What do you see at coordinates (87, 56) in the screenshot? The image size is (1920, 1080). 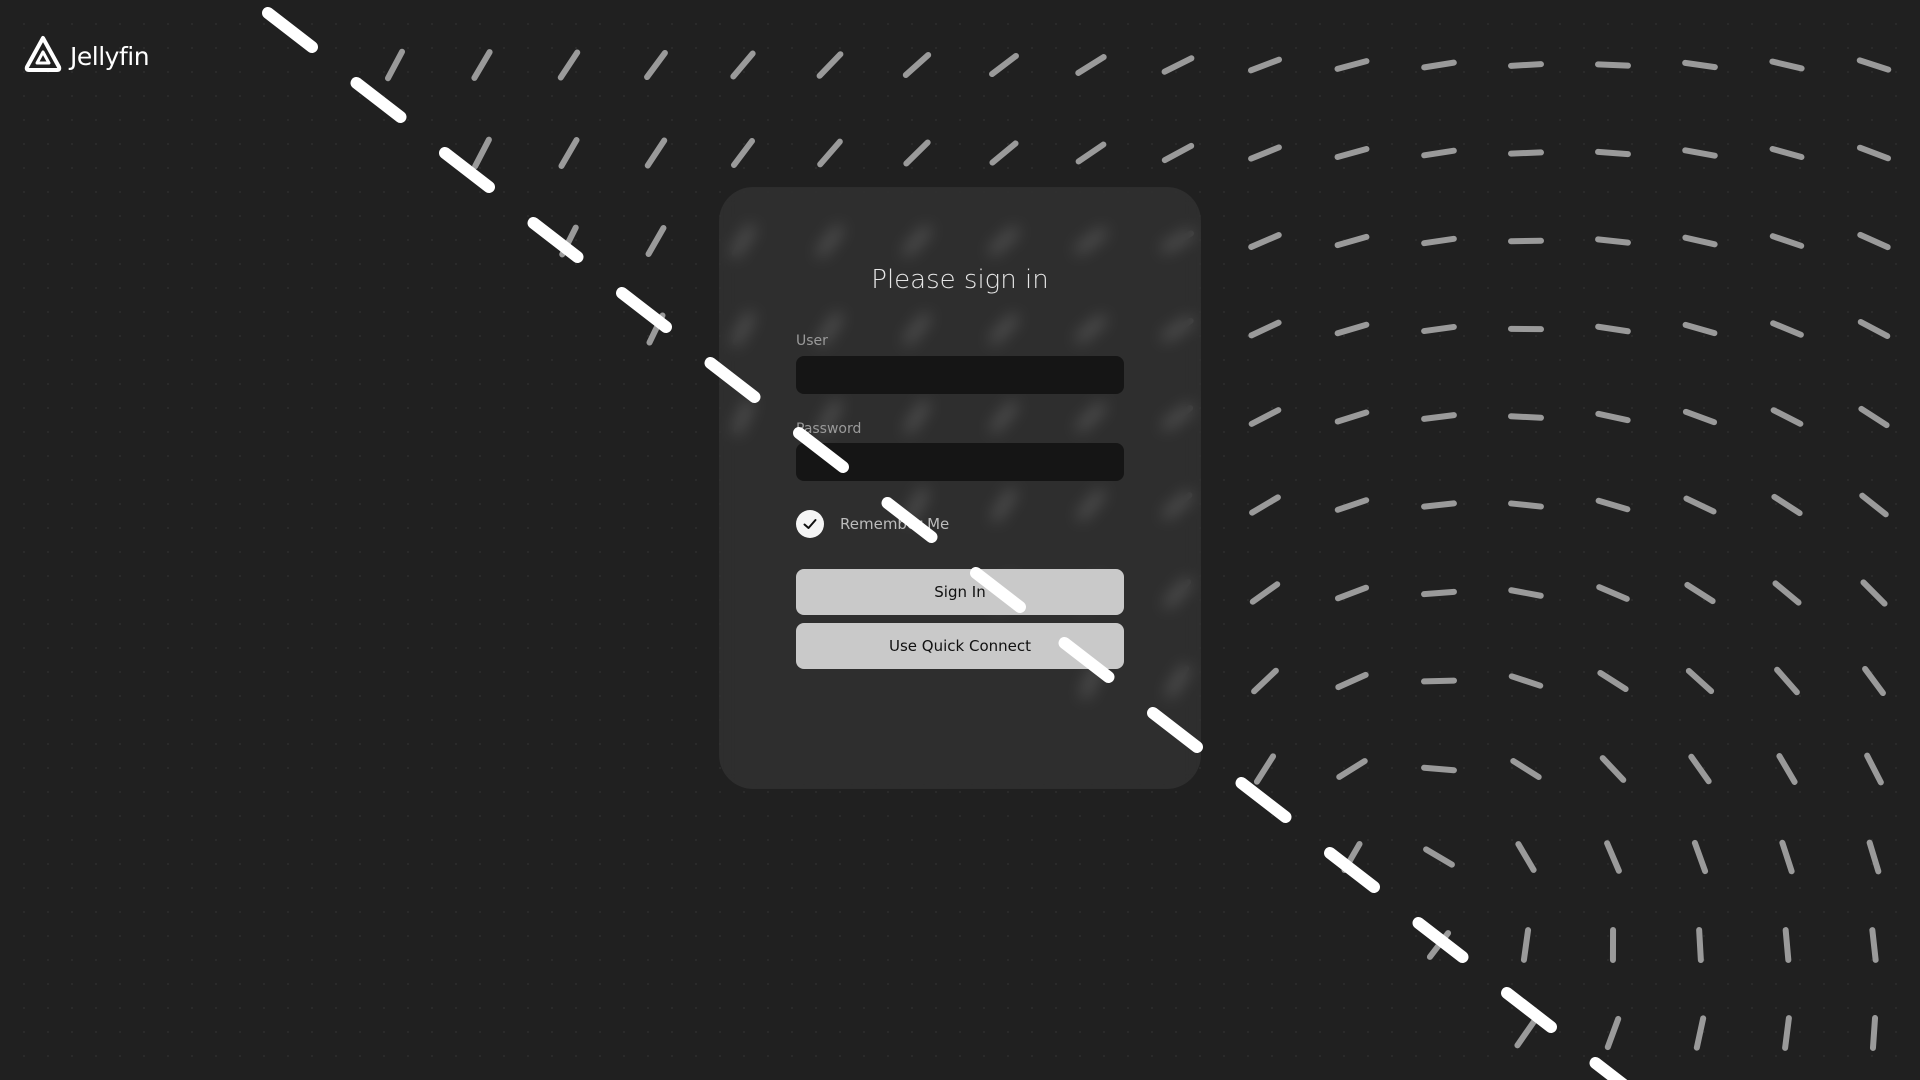 I see `app-logo: Jellyfin` at bounding box center [87, 56].